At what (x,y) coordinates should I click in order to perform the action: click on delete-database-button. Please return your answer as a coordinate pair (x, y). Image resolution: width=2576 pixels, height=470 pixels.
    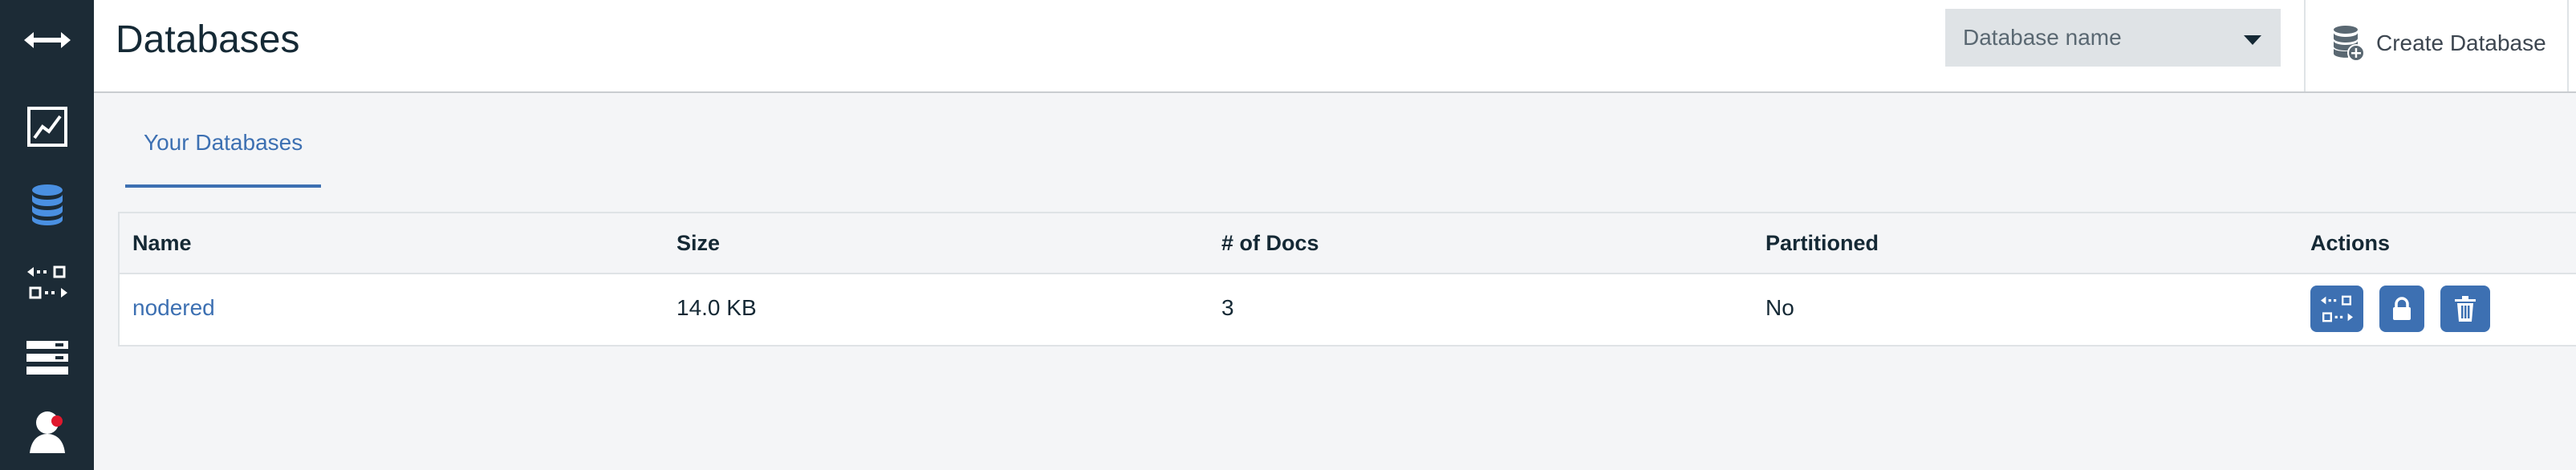
    Looking at the image, I should click on (2465, 309).